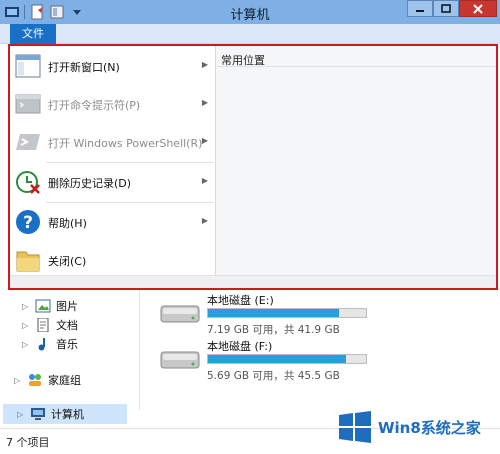  What do you see at coordinates (273, 376) in the screenshot?
I see `drive-space-info: 5.69 GB 可用，共 45.5 GB` at bounding box center [273, 376].